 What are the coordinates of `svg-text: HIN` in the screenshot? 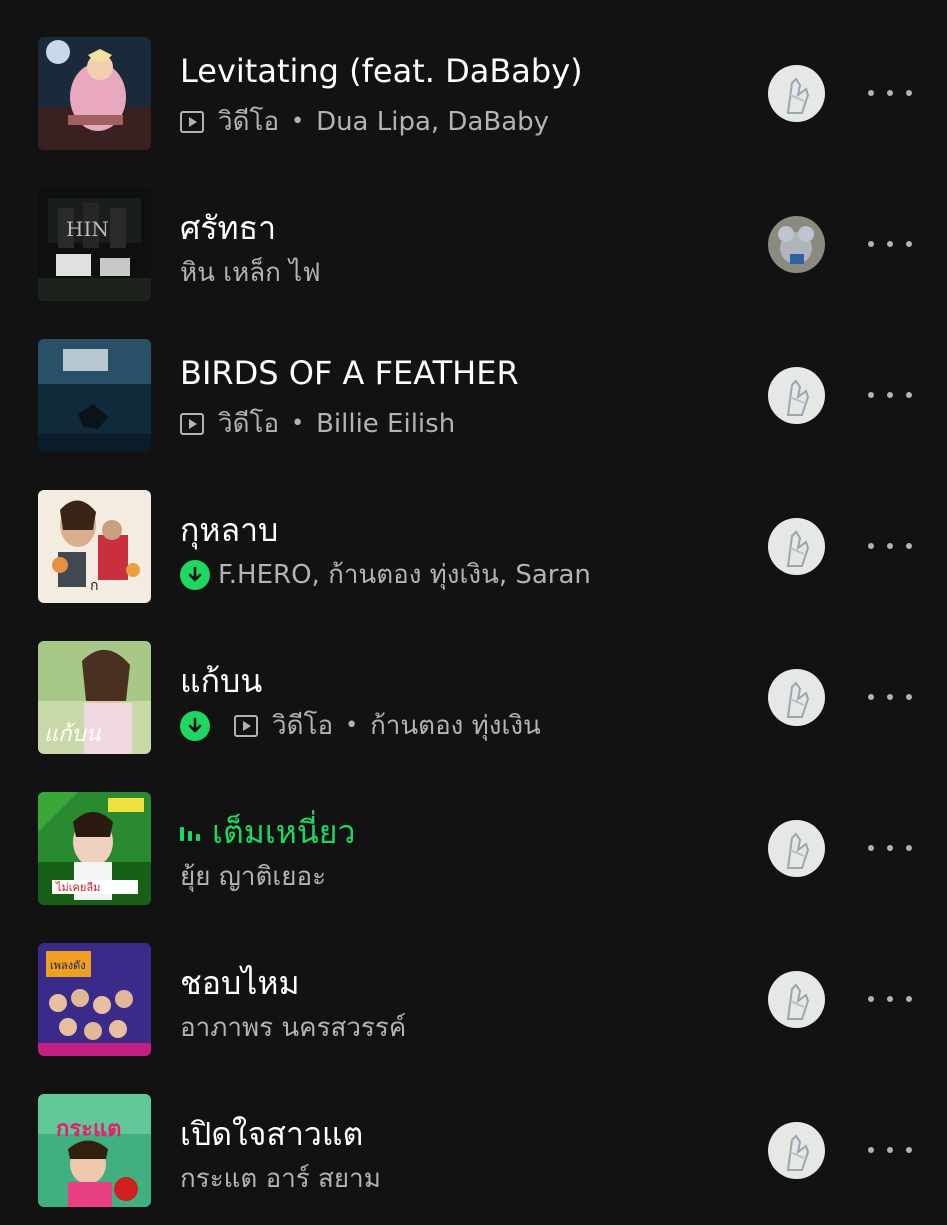 It's located at (87, 229).